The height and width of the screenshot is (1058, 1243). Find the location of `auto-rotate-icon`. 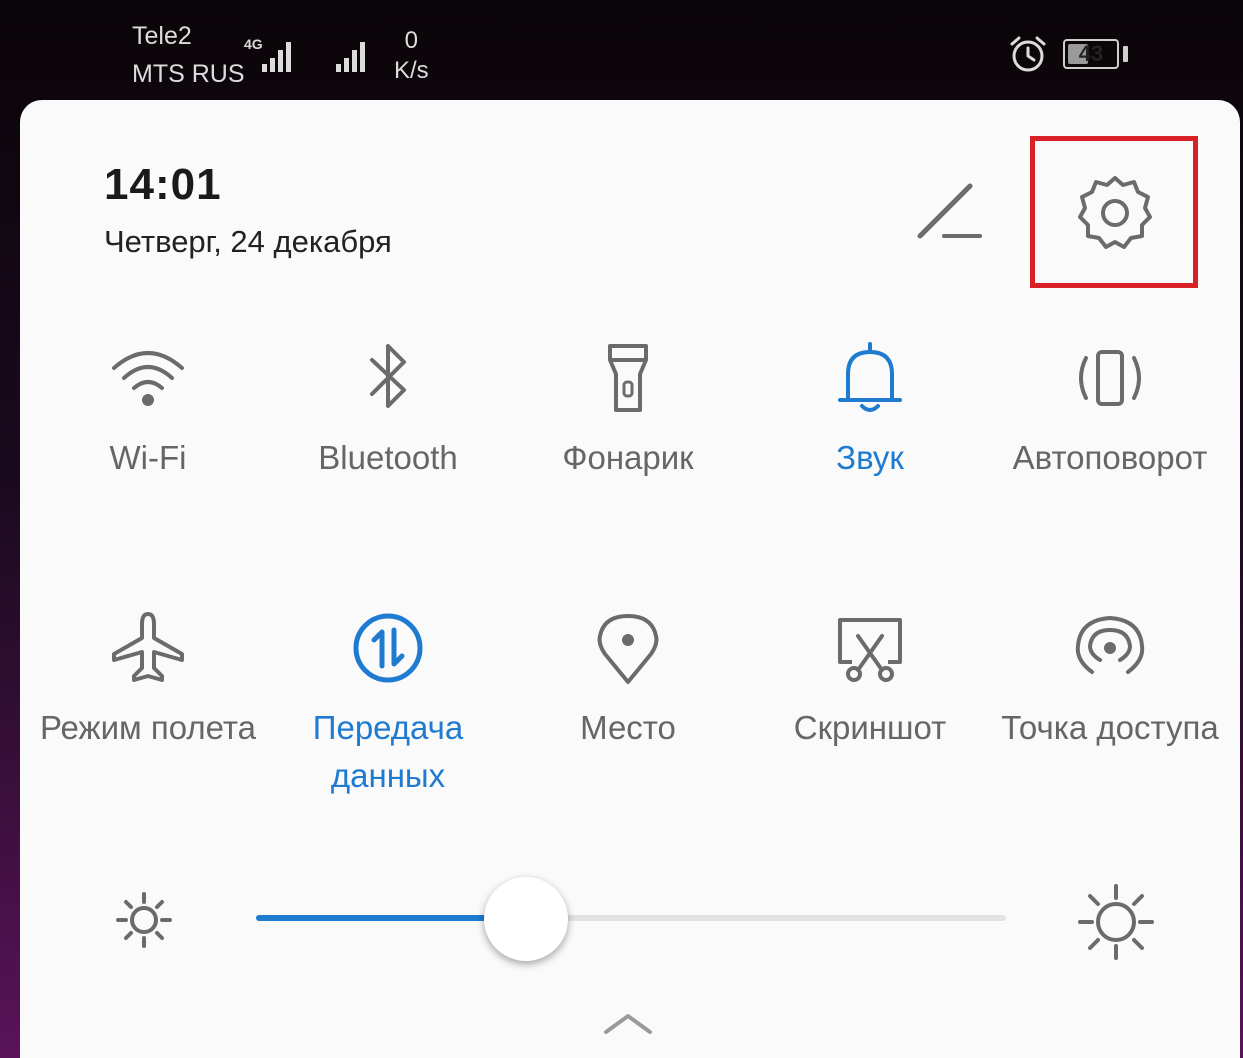

auto-rotate-icon is located at coordinates (1110, 378).